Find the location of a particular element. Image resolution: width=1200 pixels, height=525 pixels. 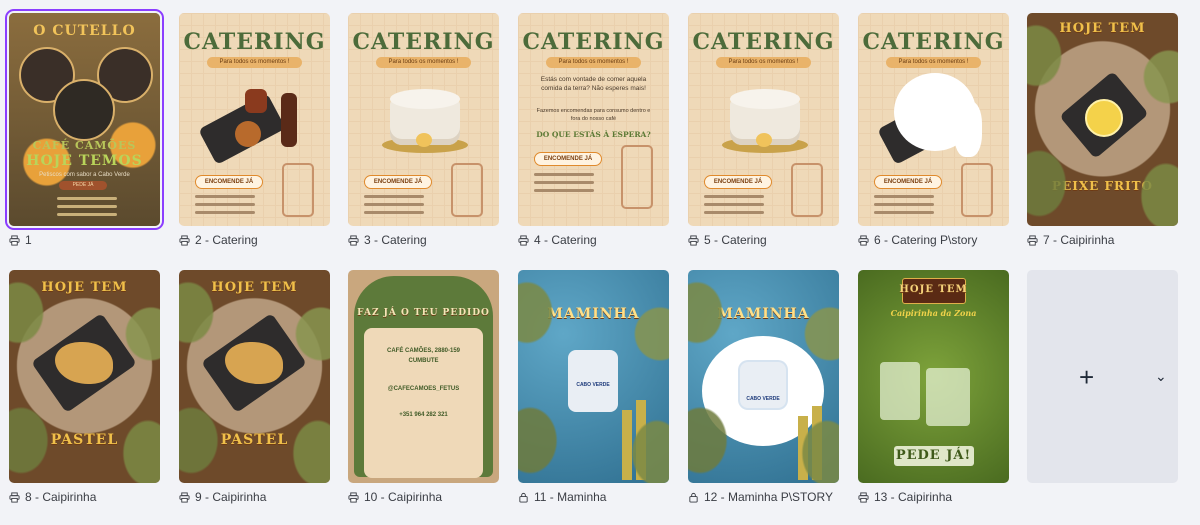

poster-phone: +351 964 282 321 is located at coordinates (423, 415).